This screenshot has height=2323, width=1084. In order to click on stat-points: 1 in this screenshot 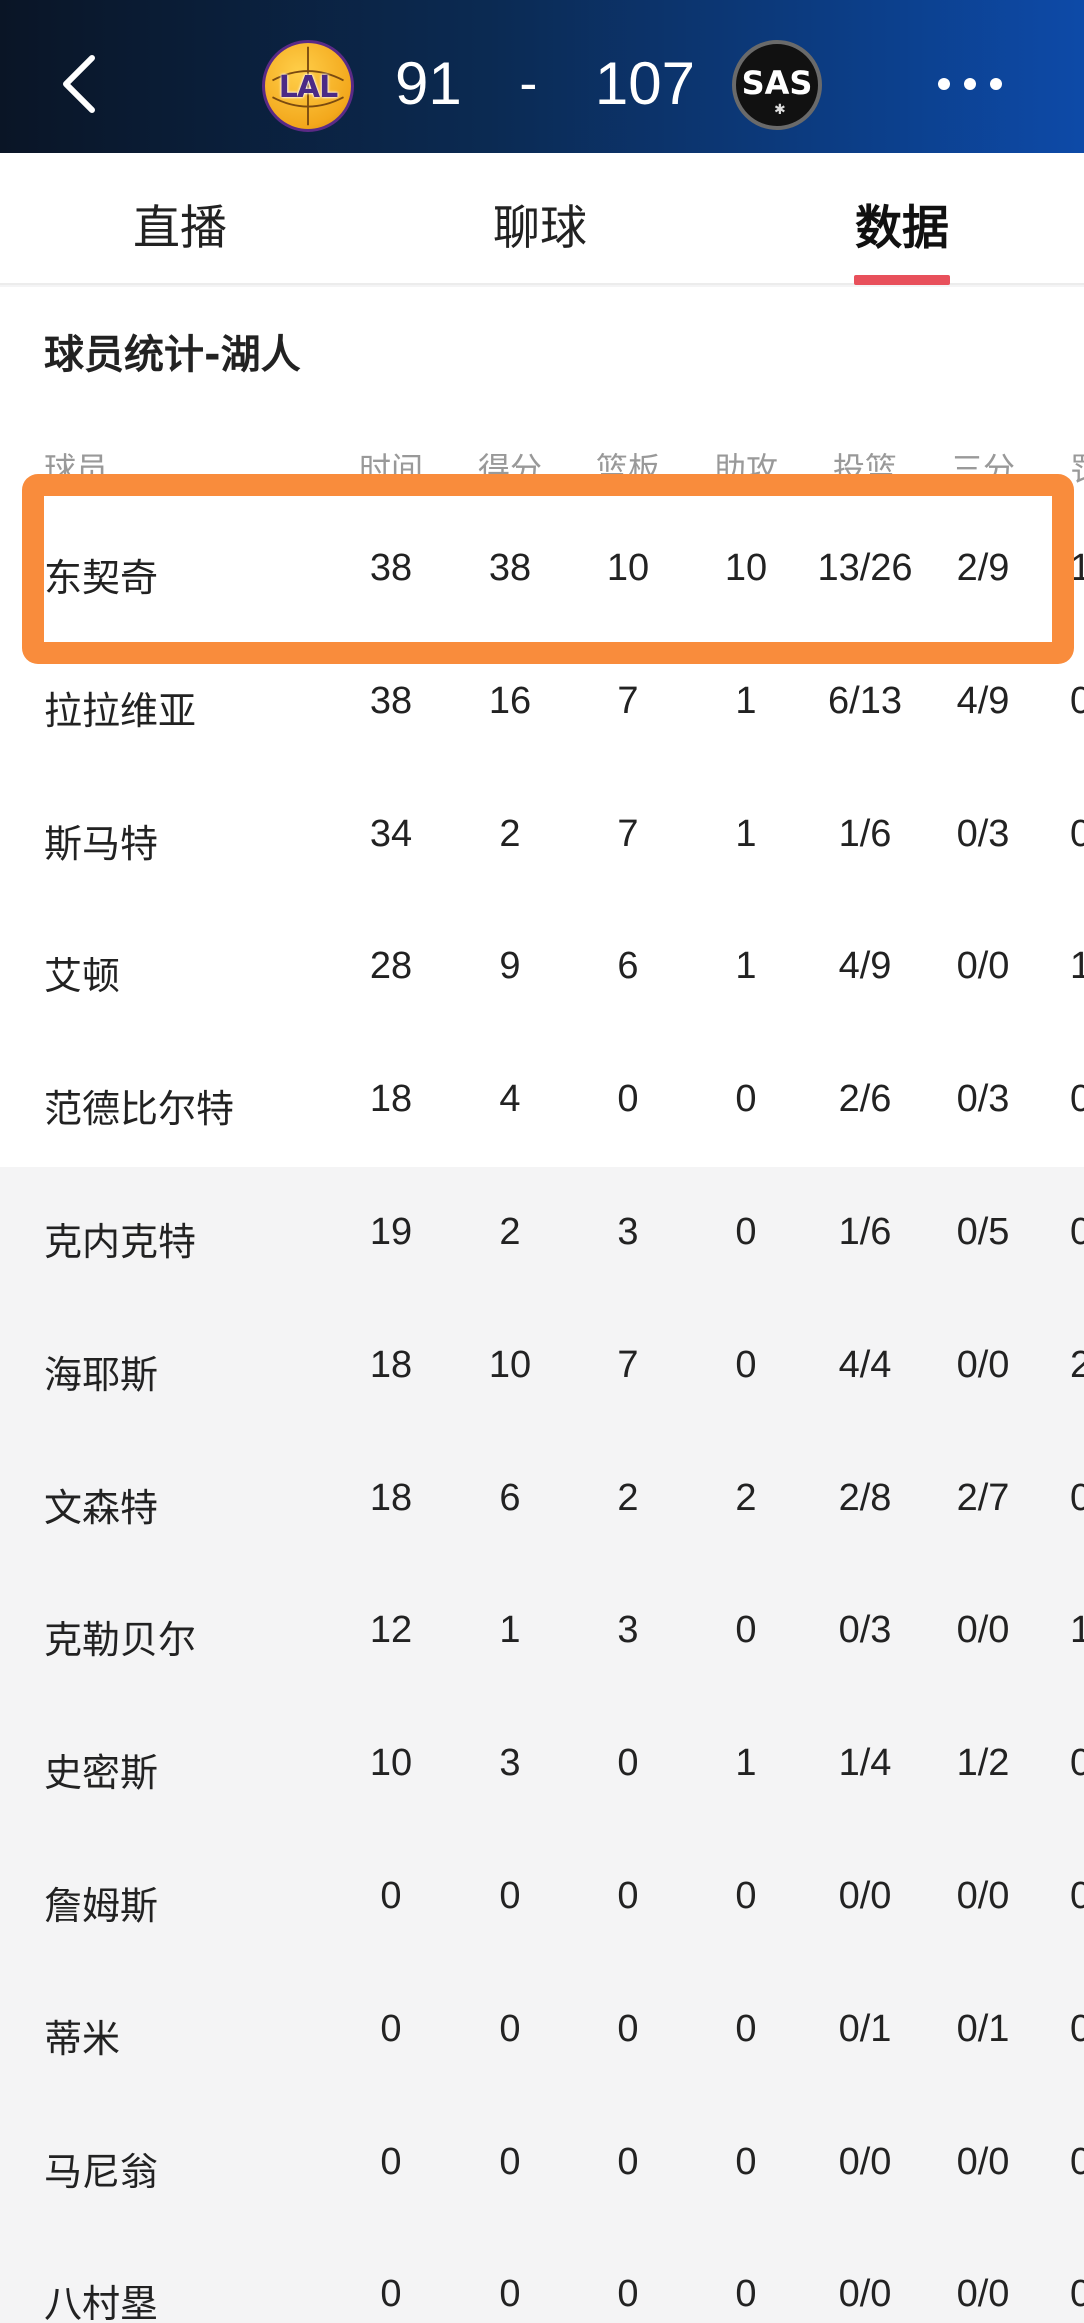, I will do `click(510, 1630)`.